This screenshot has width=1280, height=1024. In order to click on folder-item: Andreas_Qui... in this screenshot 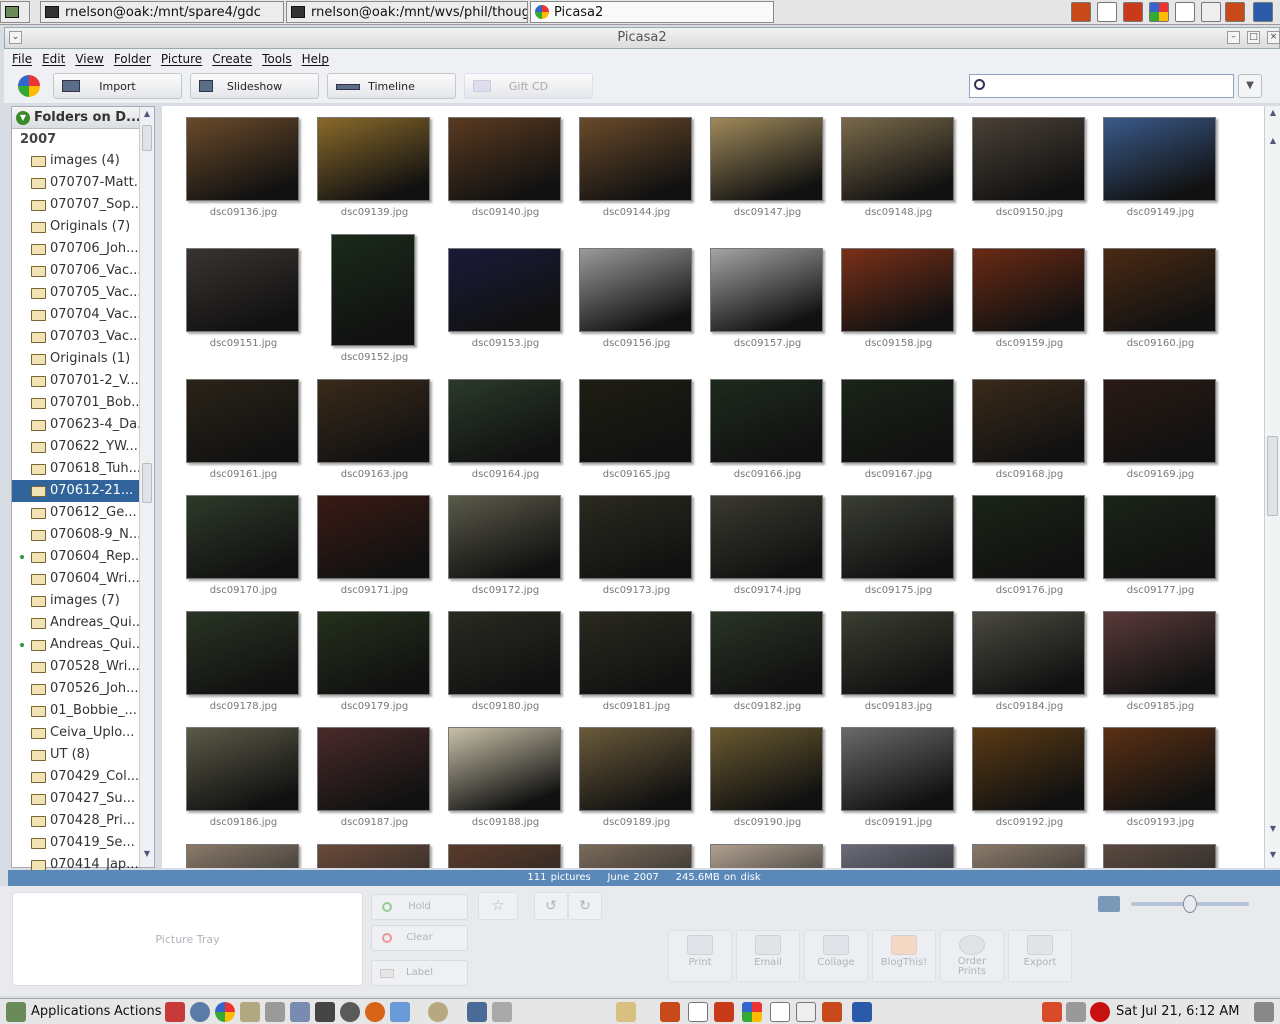, I will do `click(76, 645)`.